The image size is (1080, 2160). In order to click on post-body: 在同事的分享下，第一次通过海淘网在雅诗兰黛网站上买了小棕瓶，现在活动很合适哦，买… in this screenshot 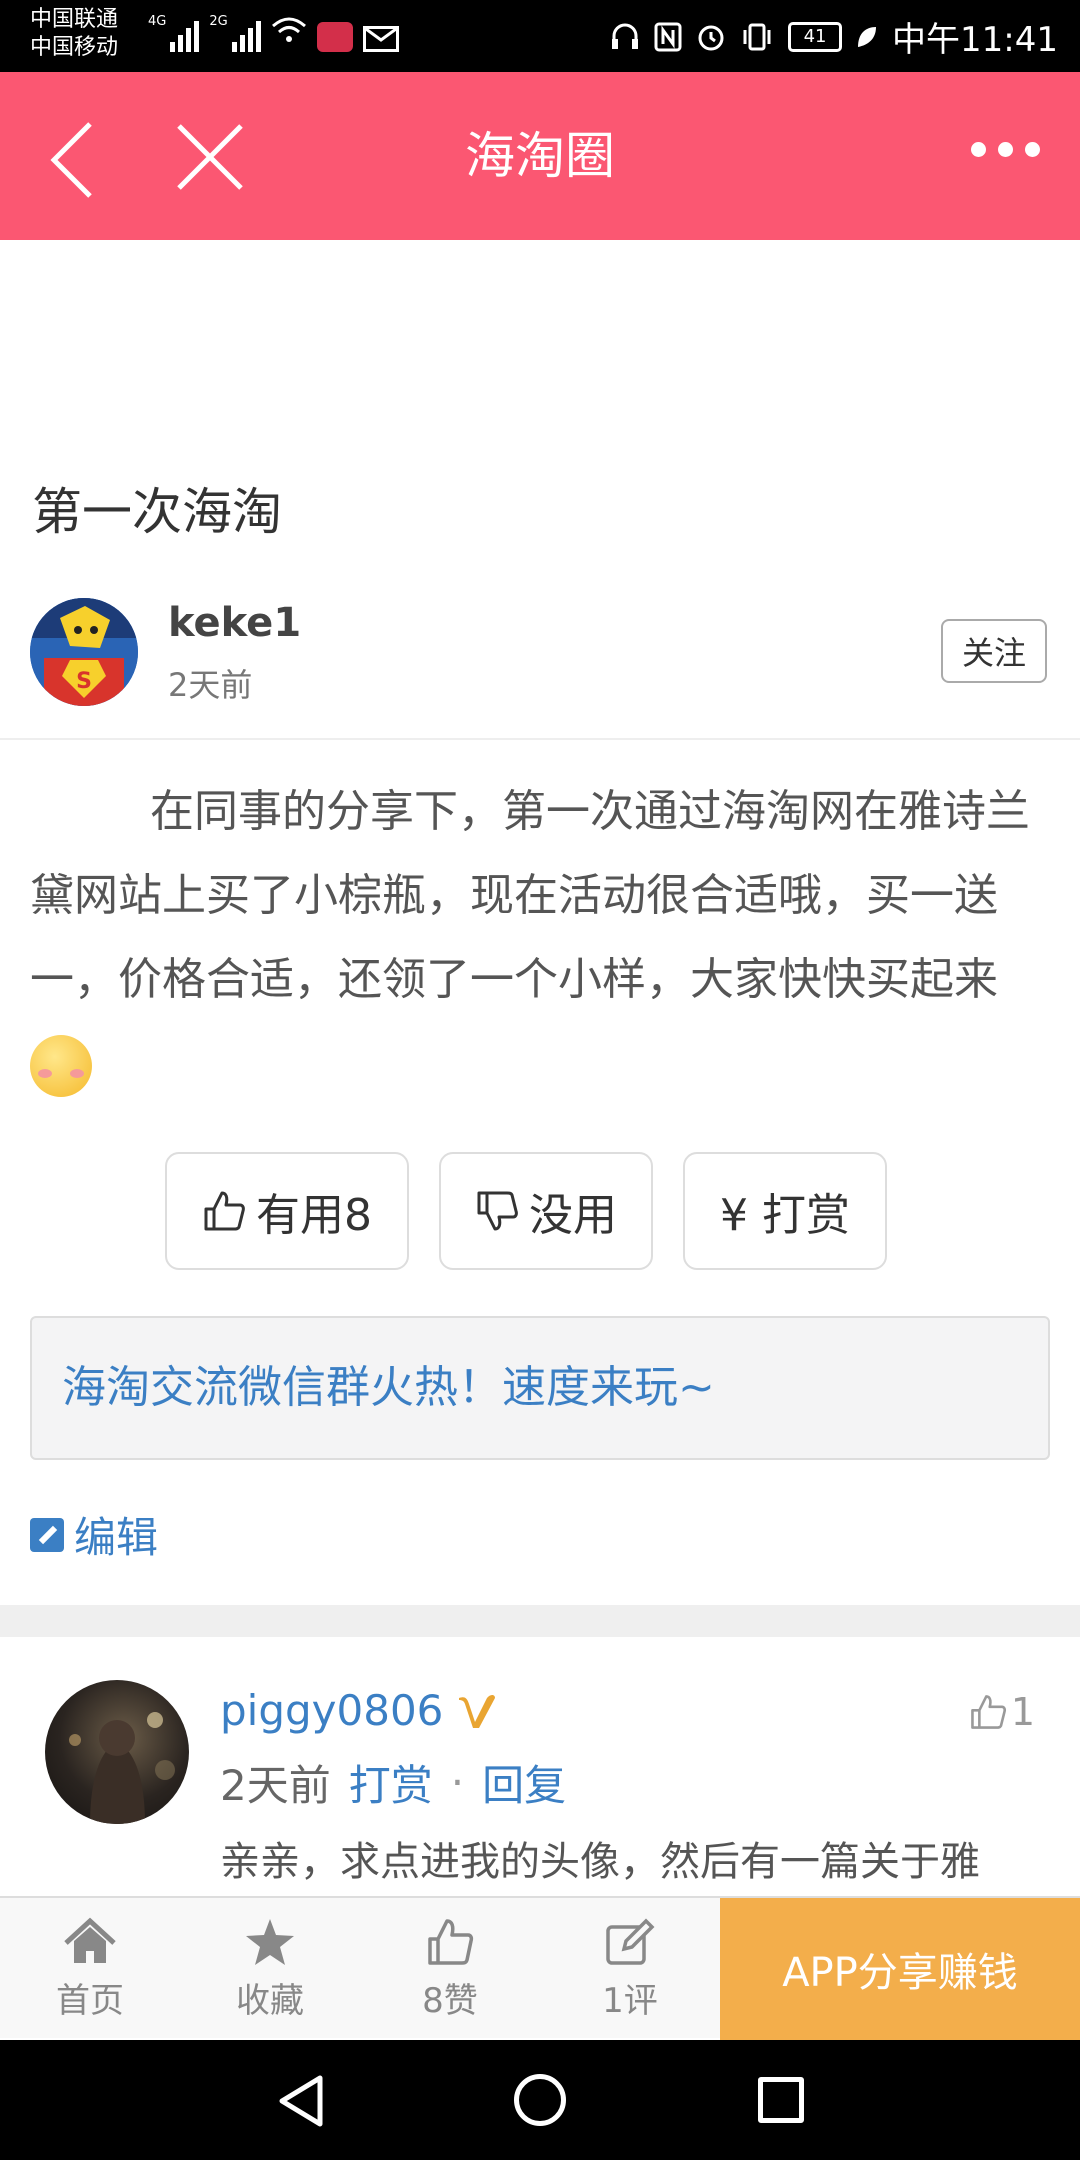, I will do `click(540, 938)`.